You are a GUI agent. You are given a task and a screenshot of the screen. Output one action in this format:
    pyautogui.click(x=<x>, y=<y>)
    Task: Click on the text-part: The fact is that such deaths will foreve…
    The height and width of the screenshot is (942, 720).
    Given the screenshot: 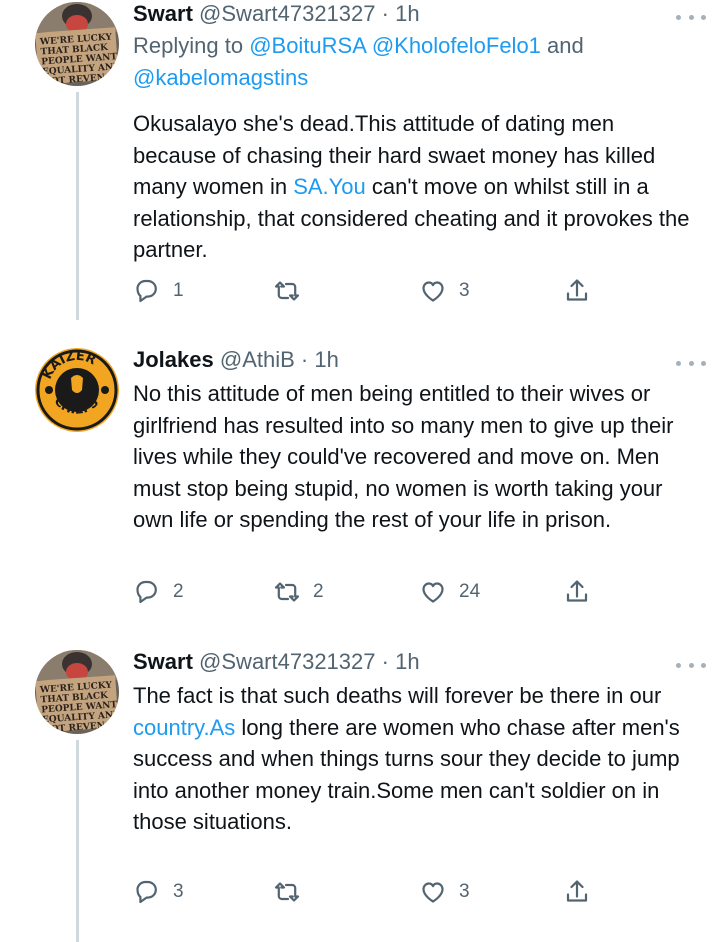 What is the action you would take?
    pyautogui.click(x=397, y=695)
    